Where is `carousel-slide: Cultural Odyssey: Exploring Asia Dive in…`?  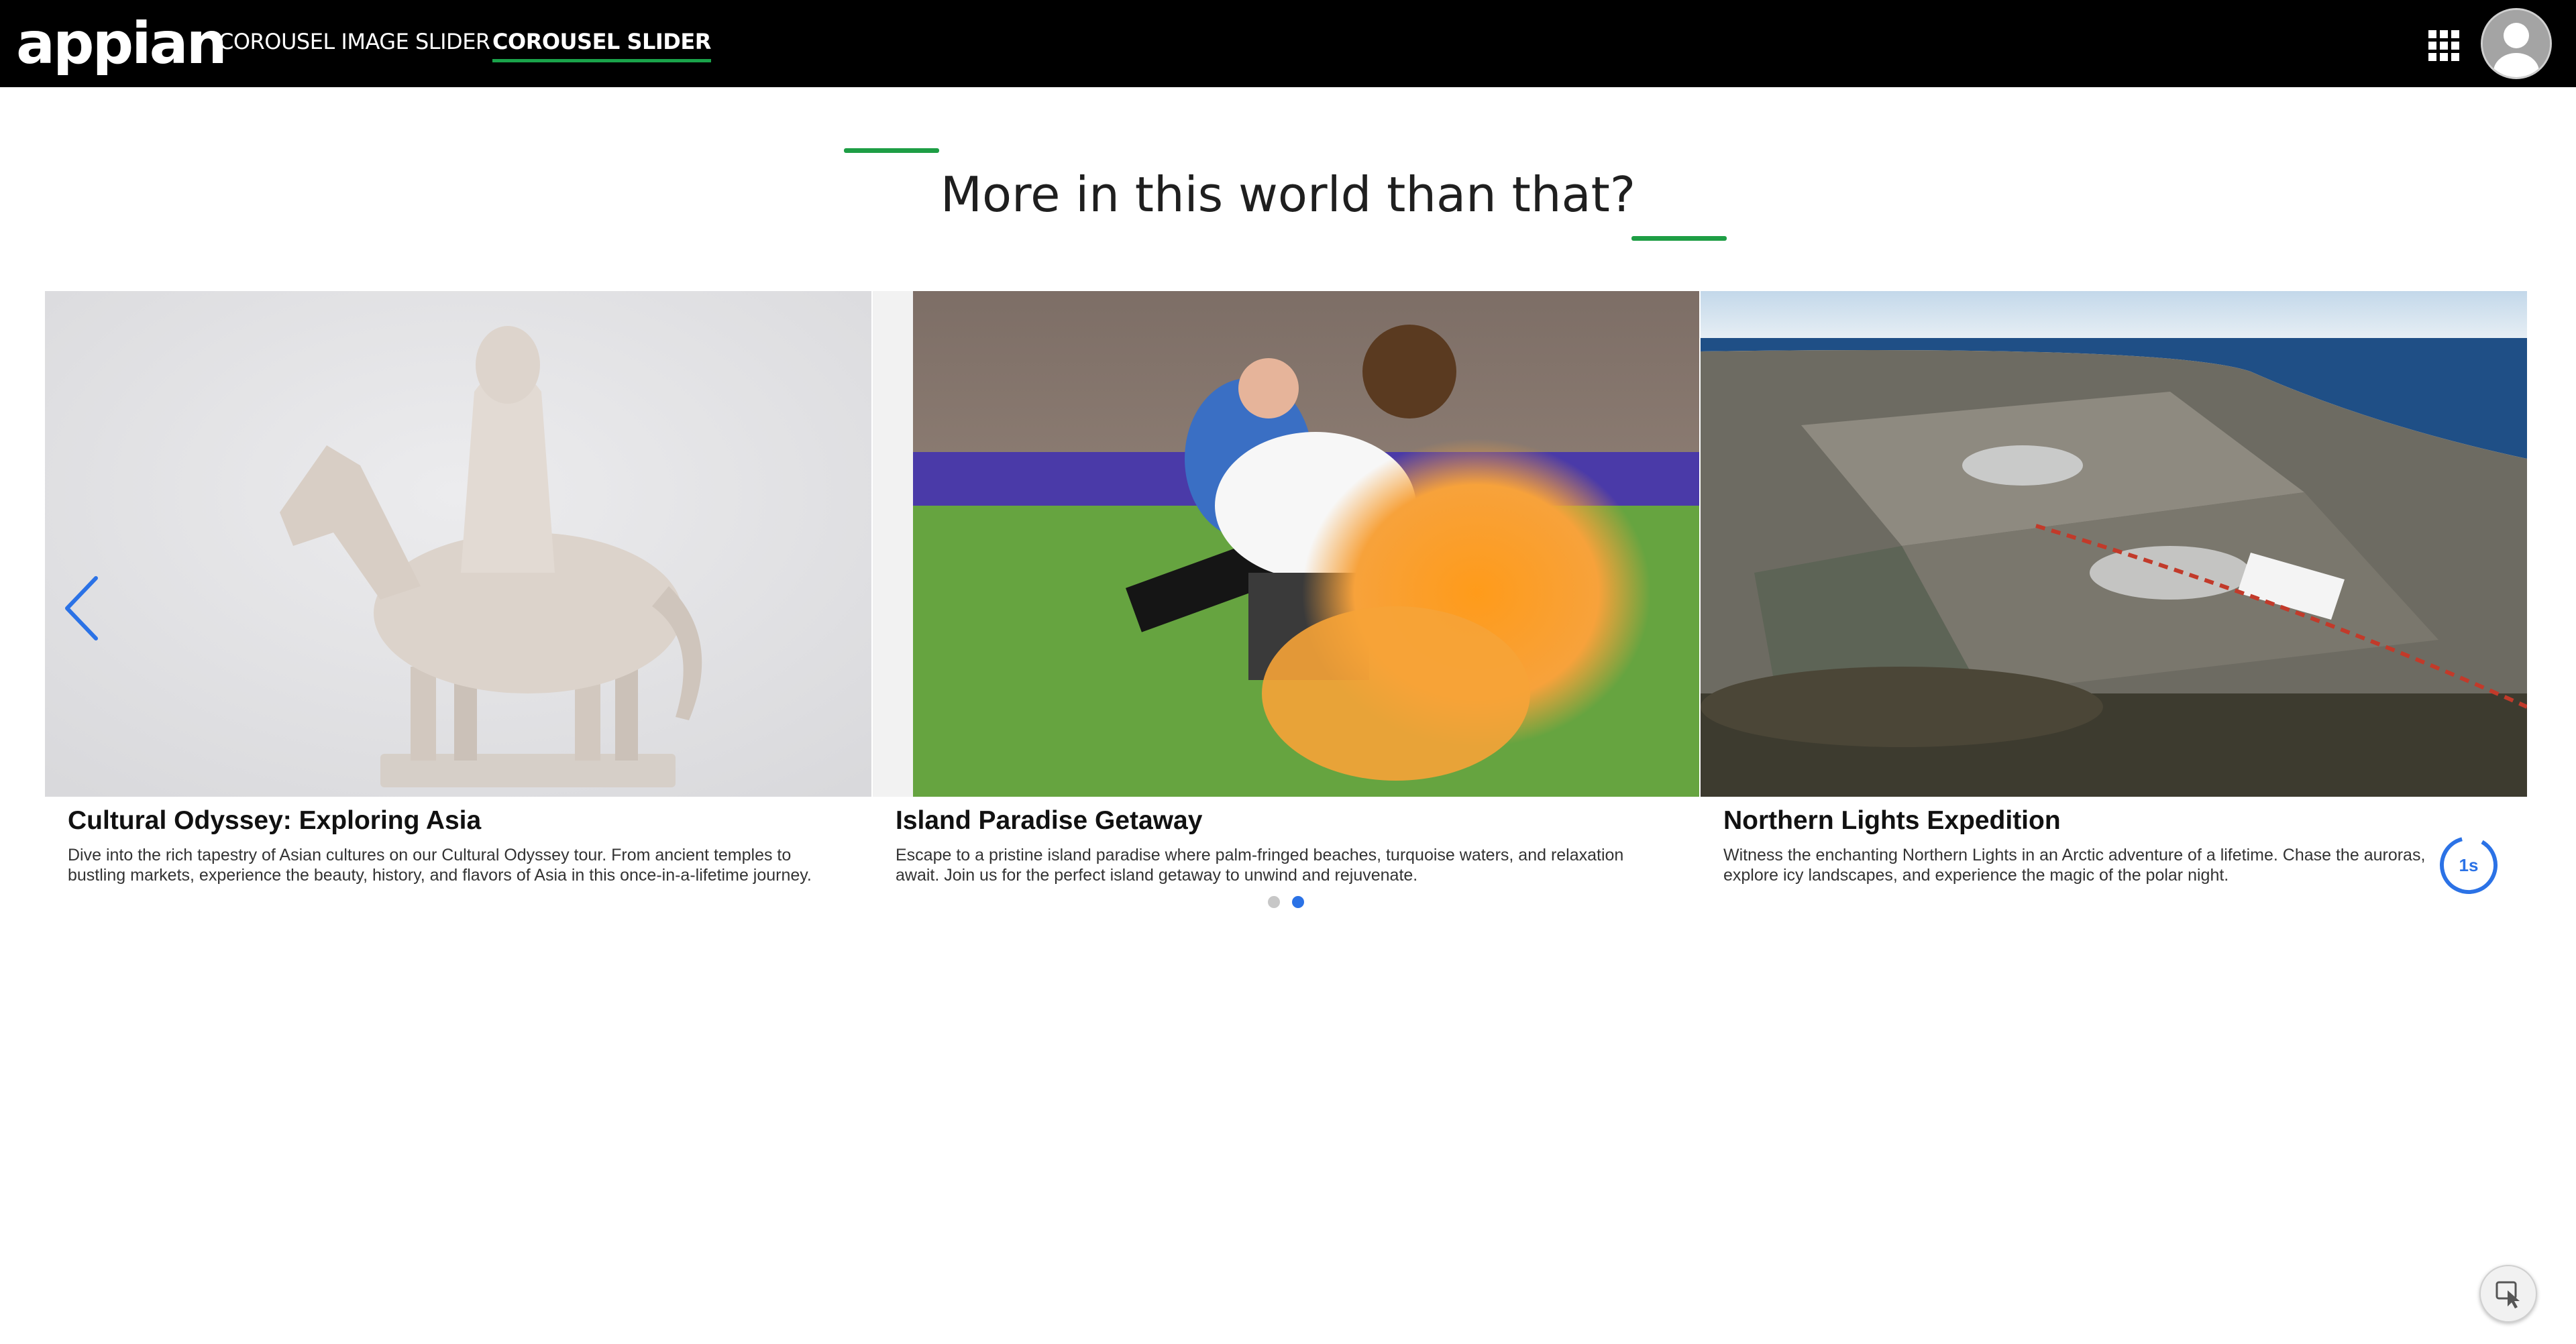
carousel-slide: Cultural Odyssey: Exploring Asia Dive in… is located at coordinates (458, 588).